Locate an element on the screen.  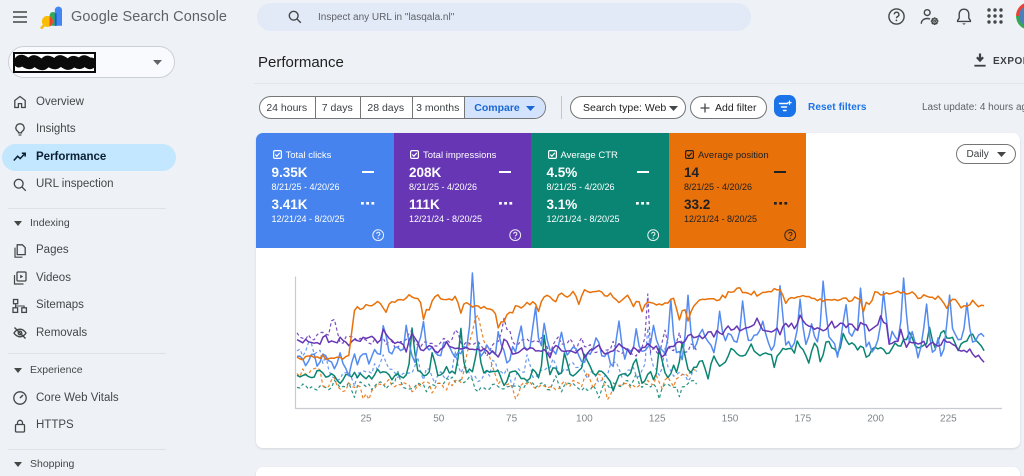
svg-text: 75 is located at coordinates (512, 419).